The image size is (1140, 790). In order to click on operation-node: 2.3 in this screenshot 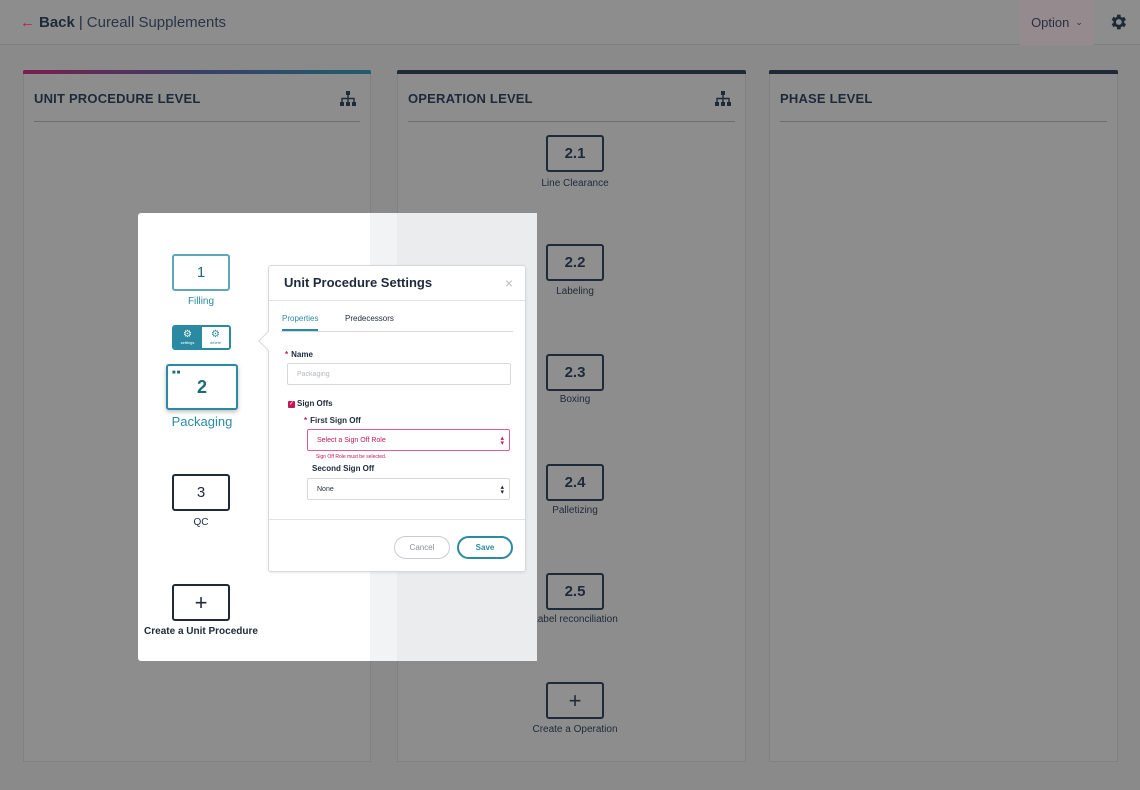, I will do `click(575, 372)`.